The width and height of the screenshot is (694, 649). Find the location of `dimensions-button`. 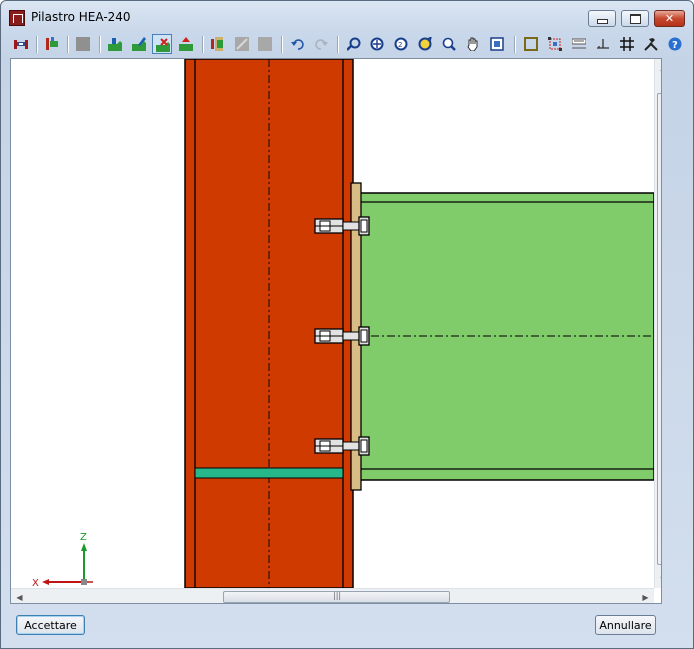

dimensions-button is located at coordinates (579, 44).